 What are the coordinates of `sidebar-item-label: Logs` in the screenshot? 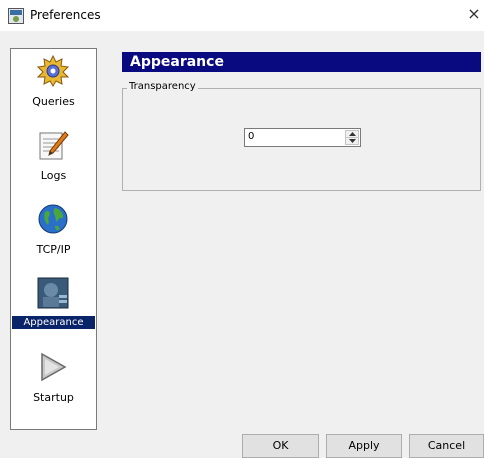 It's located at (53, 175).